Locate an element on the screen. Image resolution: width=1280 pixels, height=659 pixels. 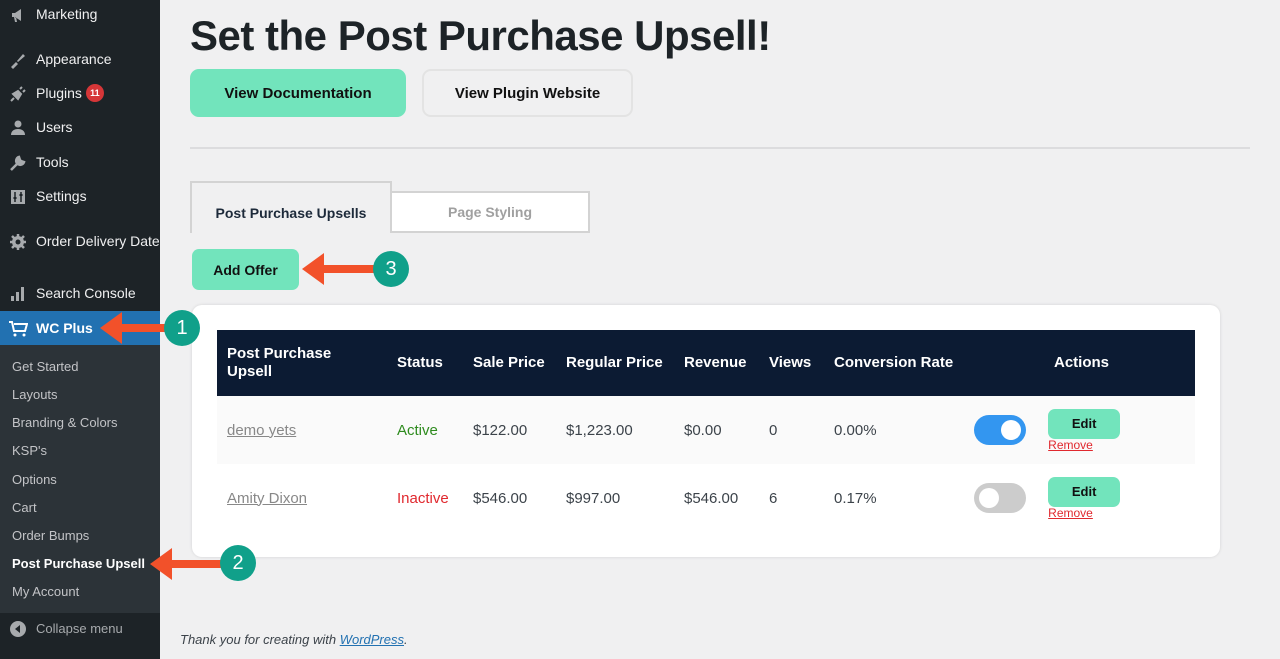
revenue: $546.00 is located at coordinates (711, 498).